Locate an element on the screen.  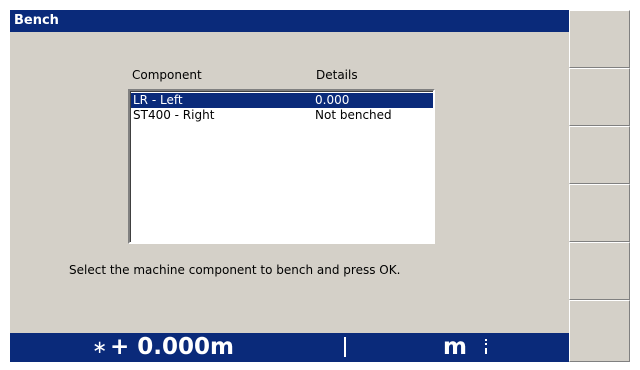
list-item-component: ST400 - Right is located at coordinates (174, 115).